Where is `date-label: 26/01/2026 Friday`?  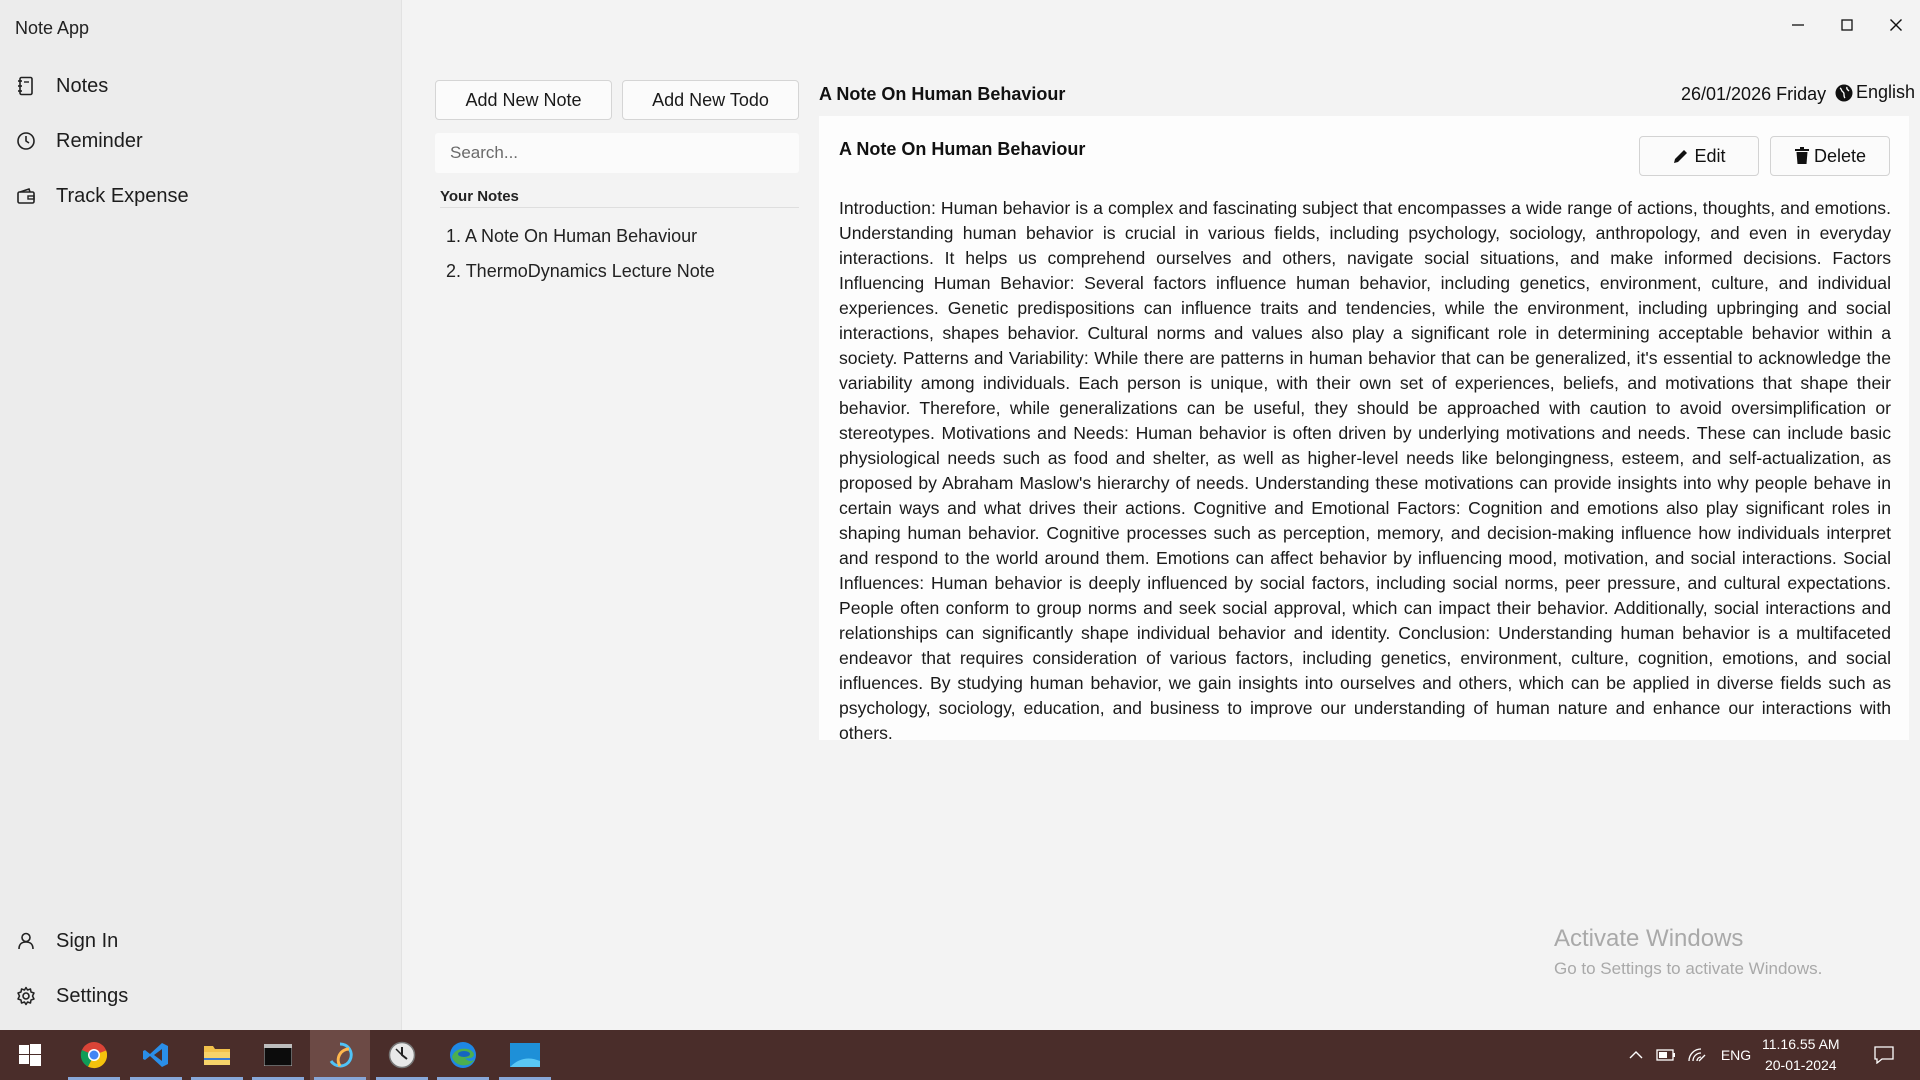
date-label: 26/01/2026 Friday is located at coordinates (1754, 94).